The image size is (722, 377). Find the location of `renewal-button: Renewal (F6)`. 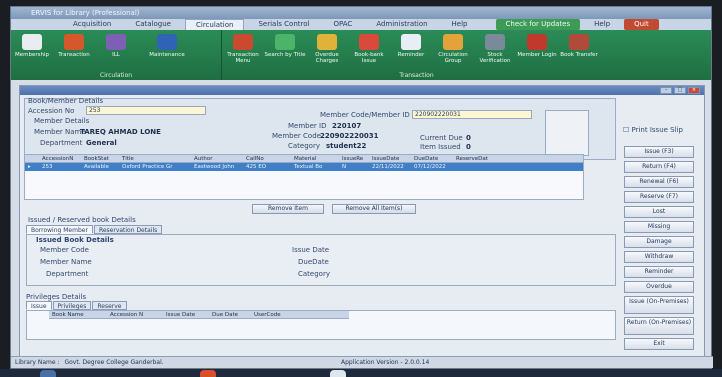

renewal-button: Renewal (F6) is located at coordinates (659, 182).